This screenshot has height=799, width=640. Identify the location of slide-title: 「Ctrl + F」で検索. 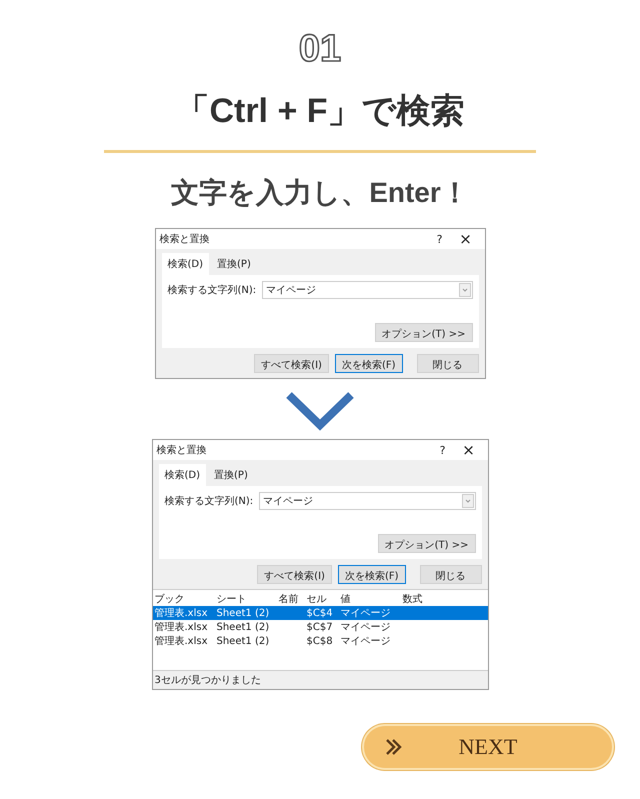
(320, 111).